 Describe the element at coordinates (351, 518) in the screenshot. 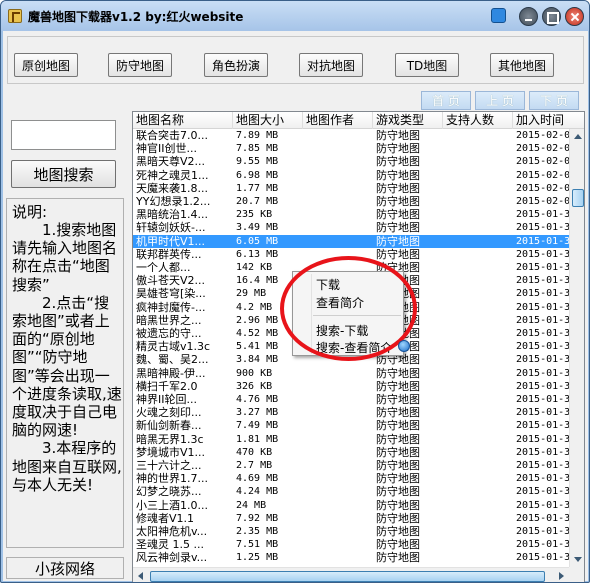

I see `table-row: 修魂者V1.1 7.92 MB 防守地图 2015-01-3` at that location.